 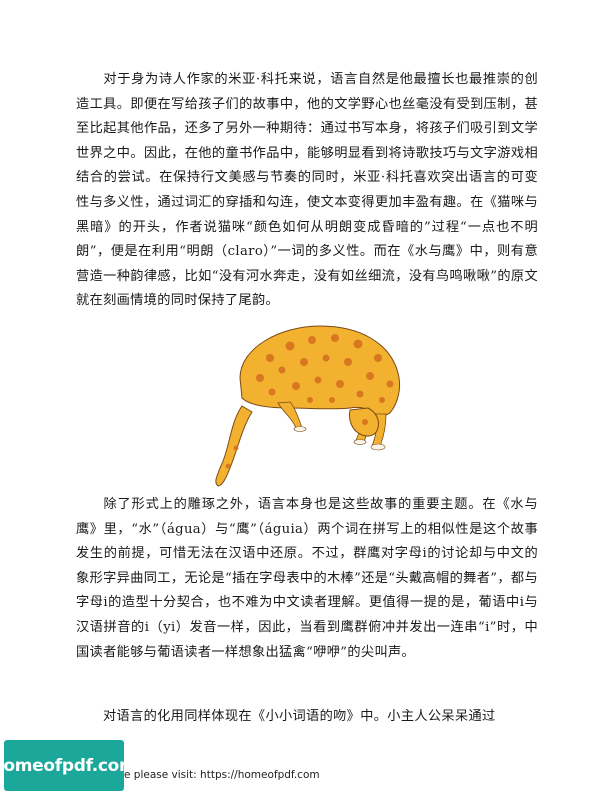 What do you see at coordinates (308, 406) in the screenshot?
I see `cat-illustration` at bounding box center [308, 406].